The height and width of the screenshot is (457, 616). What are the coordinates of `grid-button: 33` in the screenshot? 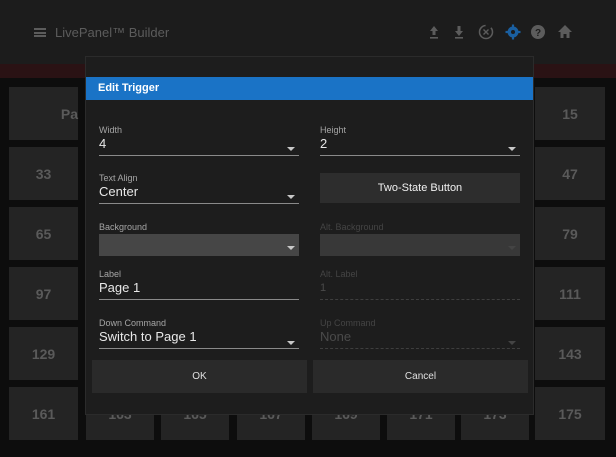 It's located at (43, 173).